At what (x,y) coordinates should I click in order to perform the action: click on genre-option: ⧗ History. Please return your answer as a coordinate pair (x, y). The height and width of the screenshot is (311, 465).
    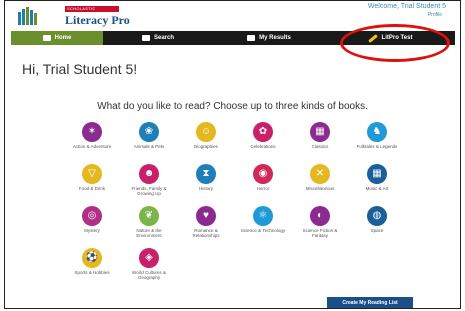
    Looking at the image, I should click on (206, 182).